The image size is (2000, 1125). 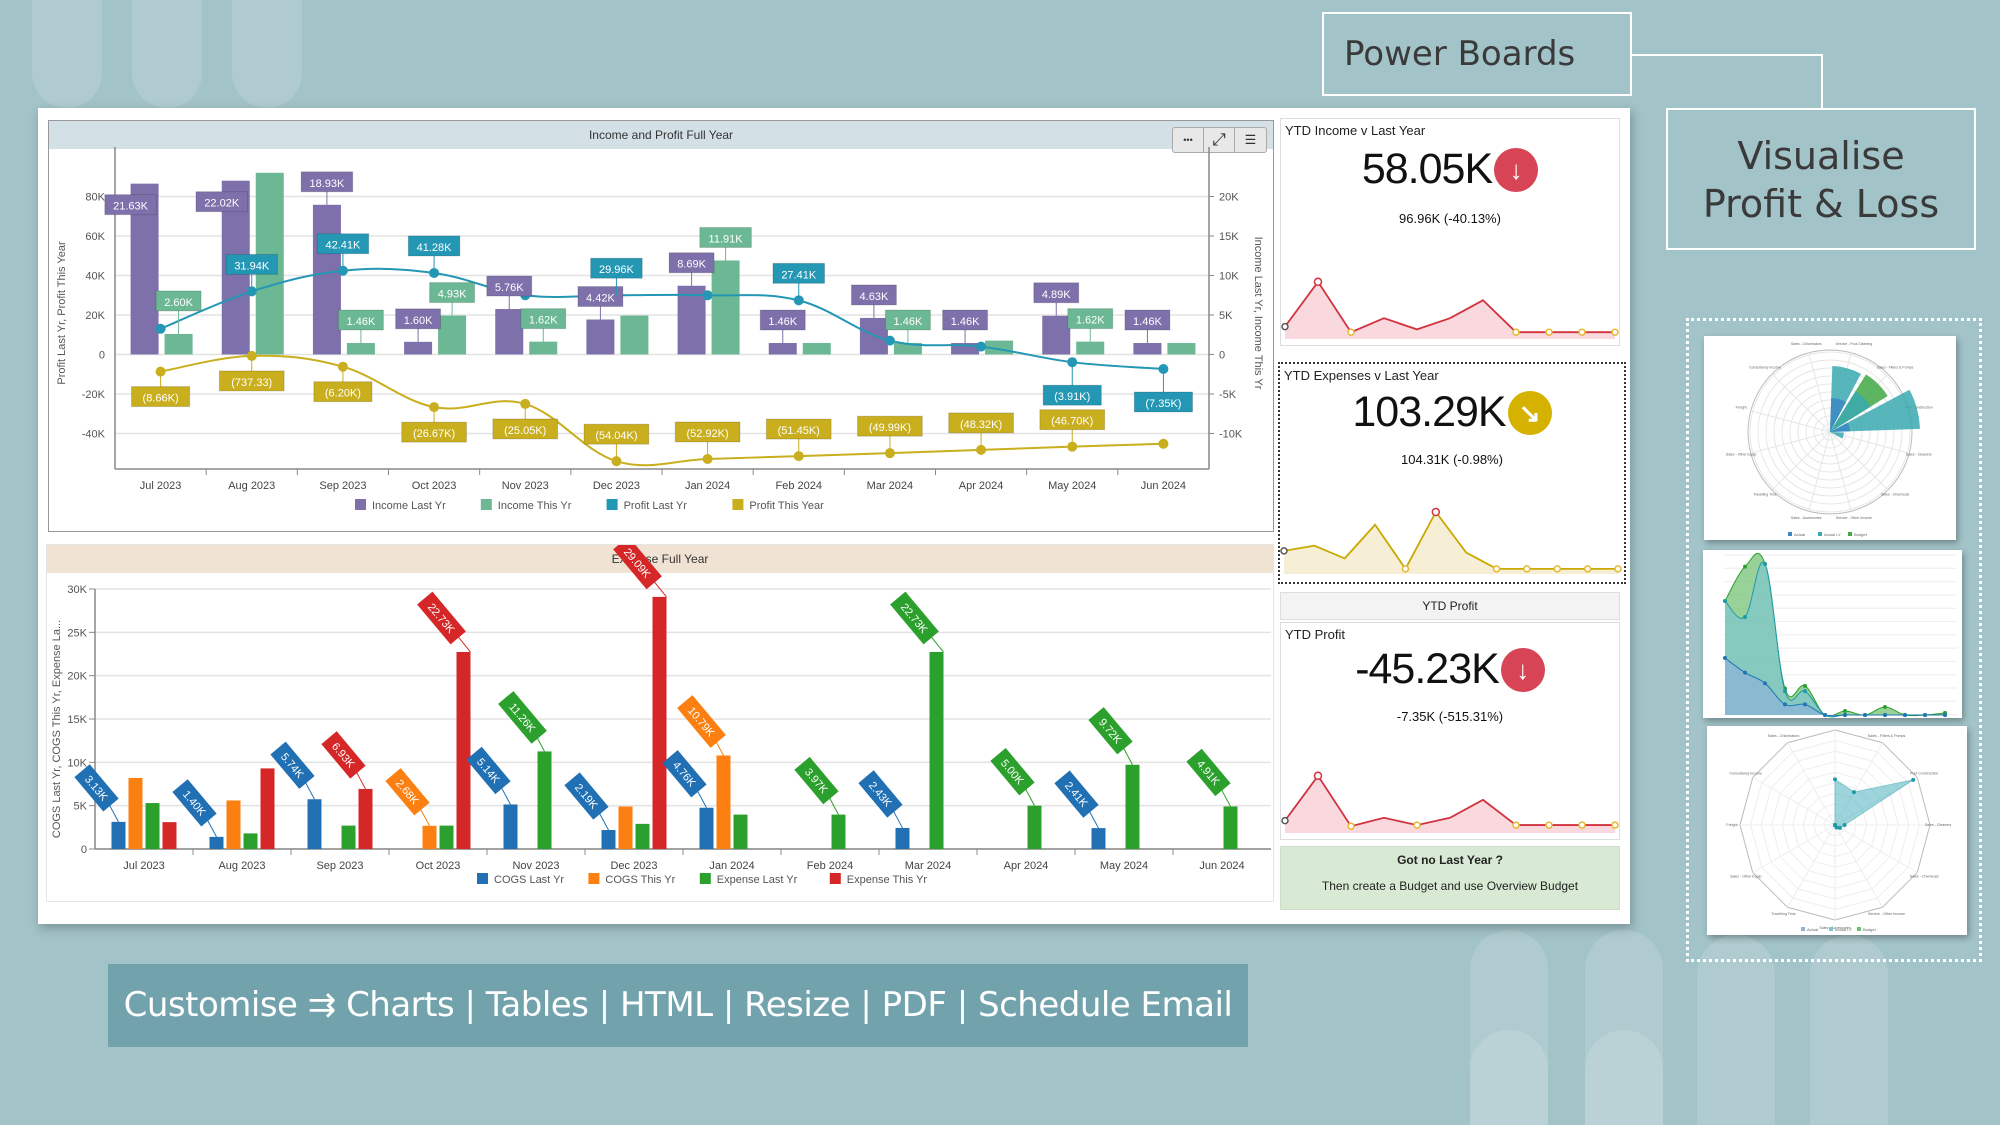 I want to click on kpi-sparkline, so click(x=1451, y=540).